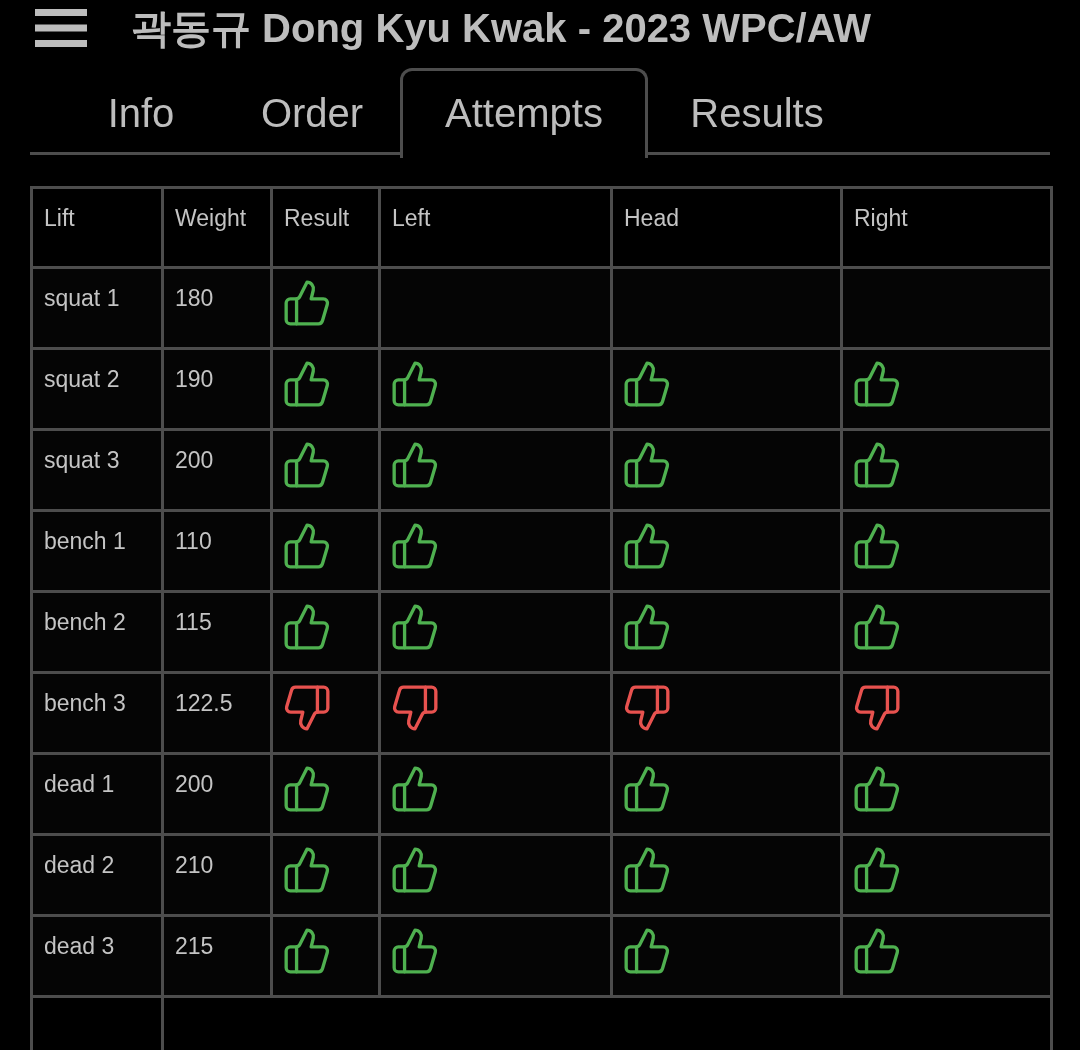  I want to click on column-header: Lift, so click(97, 227).